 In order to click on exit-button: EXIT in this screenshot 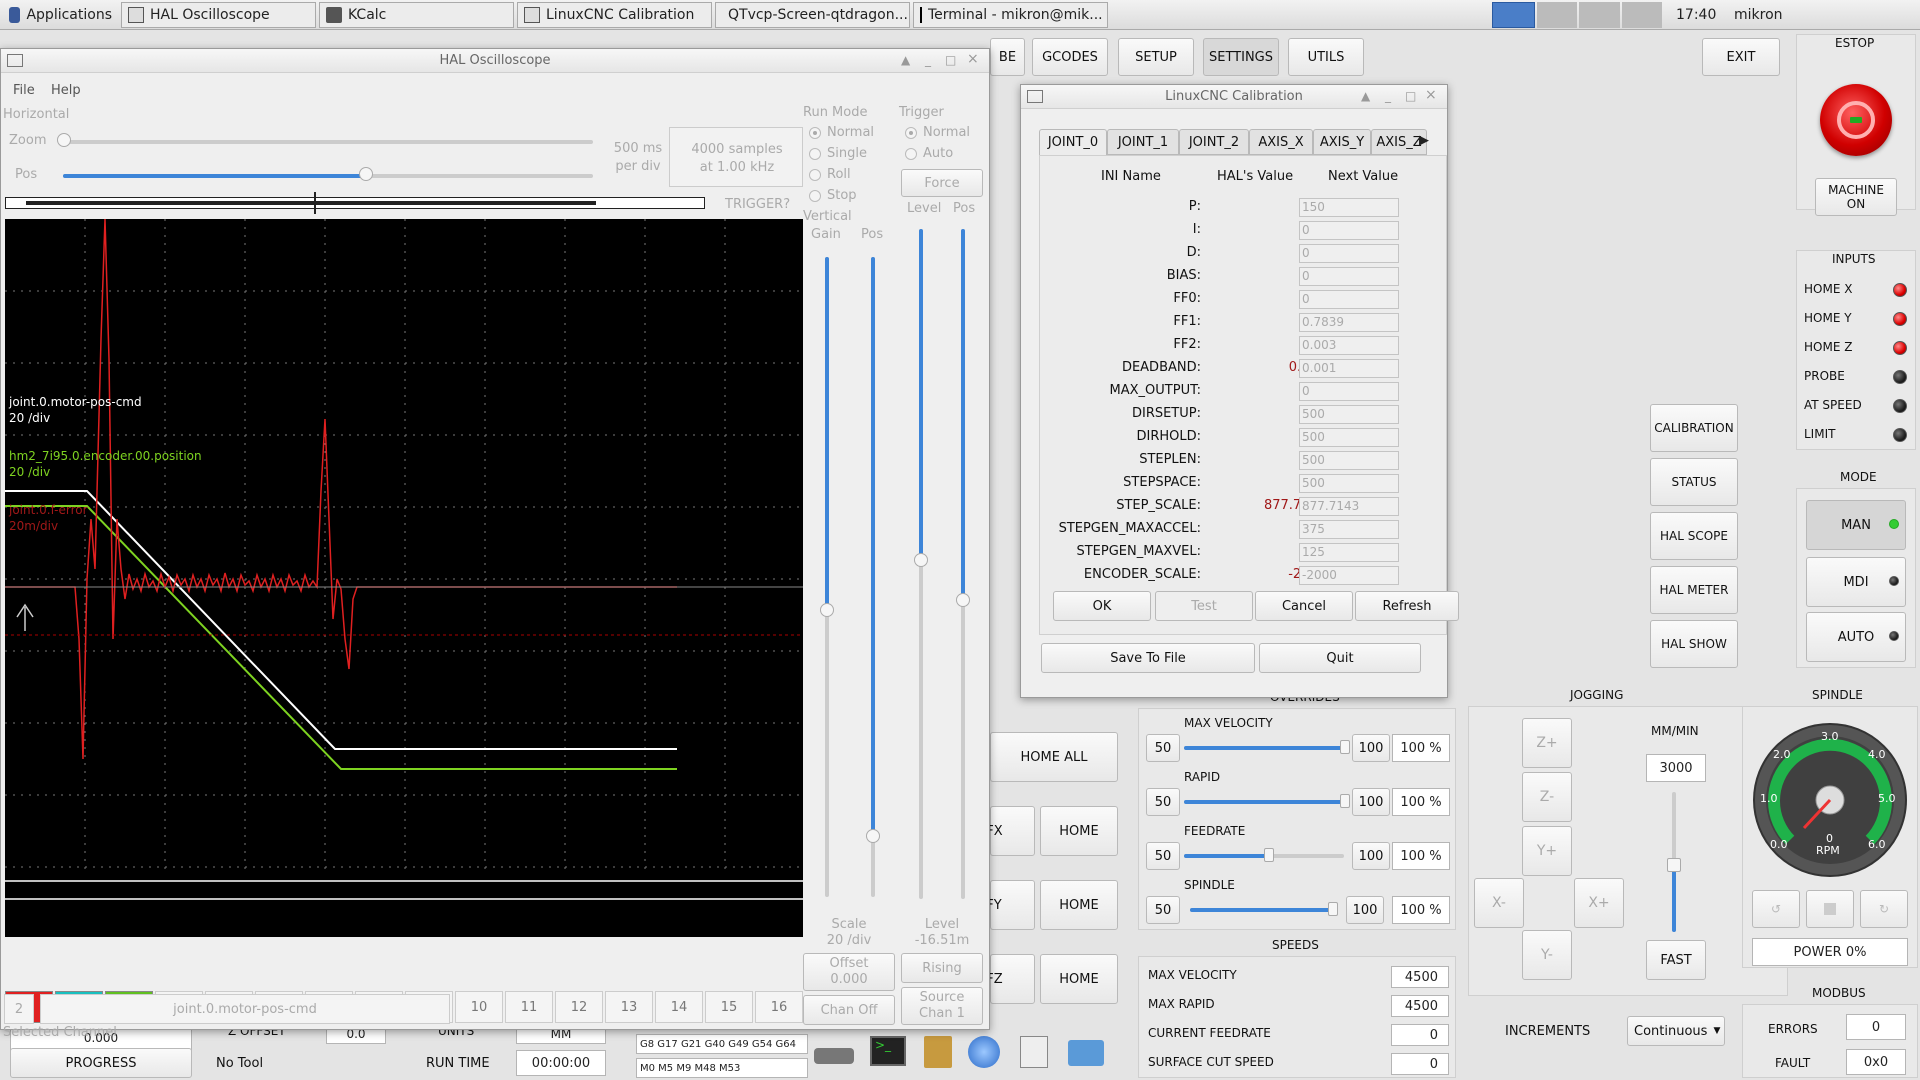, I will do `click(1741, 57)`.